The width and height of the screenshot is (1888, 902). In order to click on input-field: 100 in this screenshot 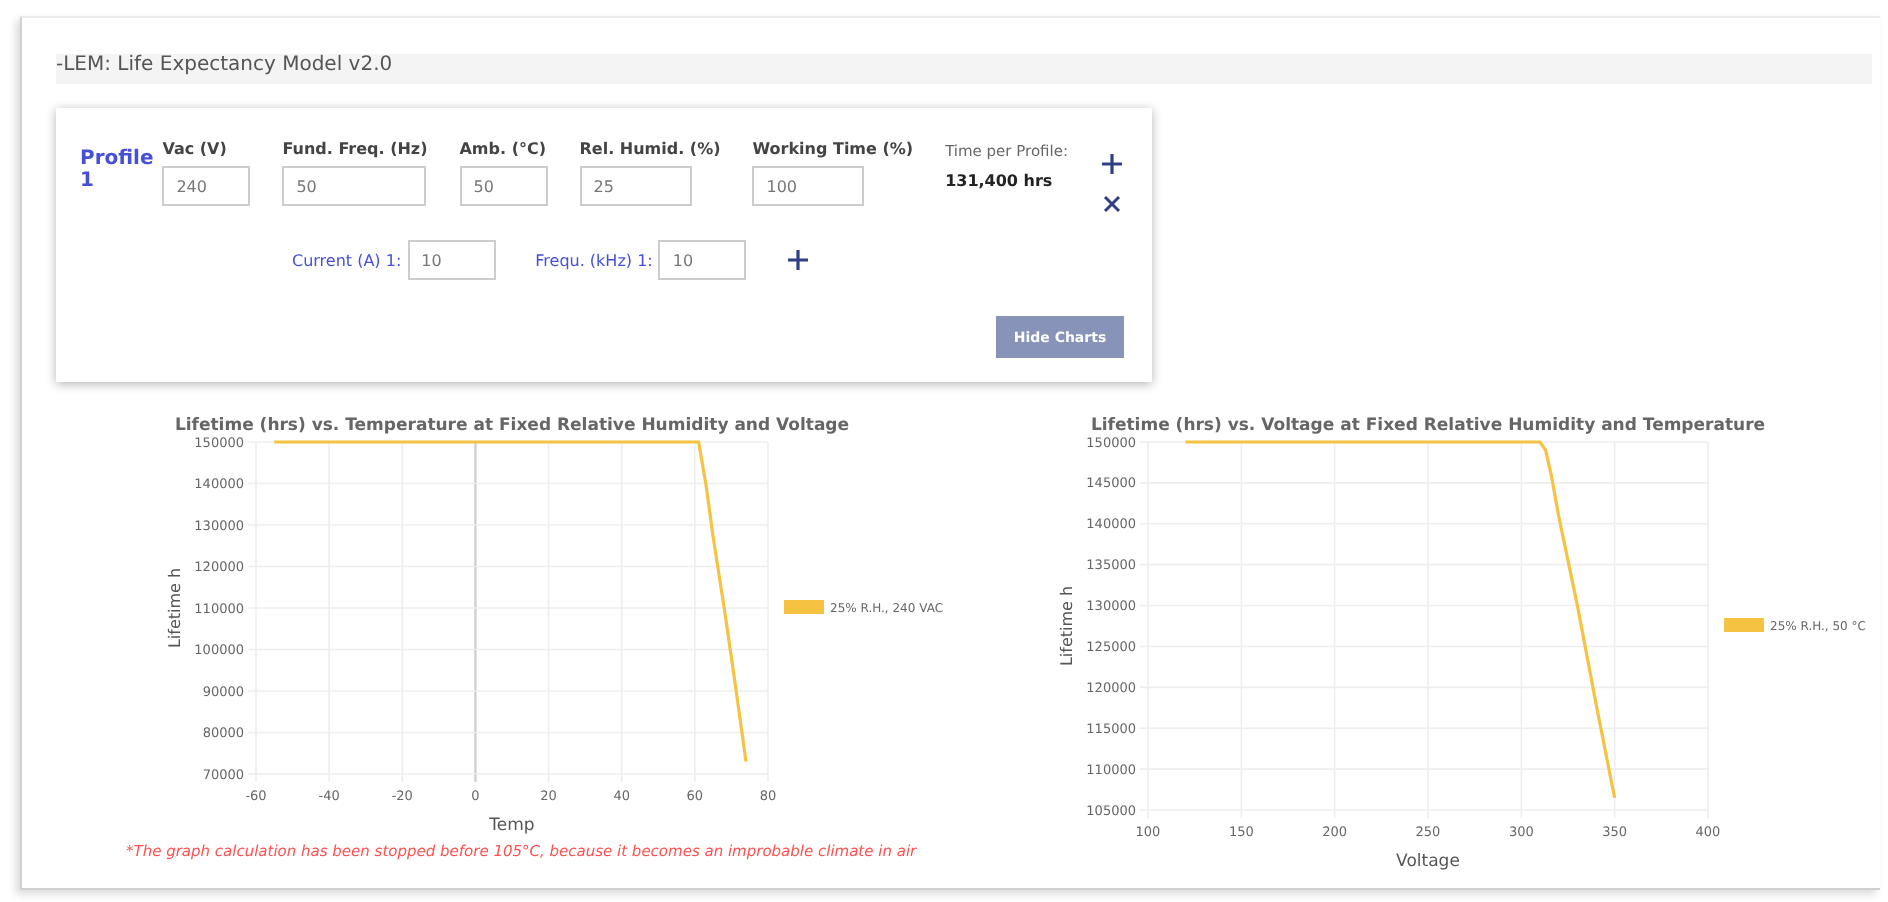, I will do `click(808, 186)`.